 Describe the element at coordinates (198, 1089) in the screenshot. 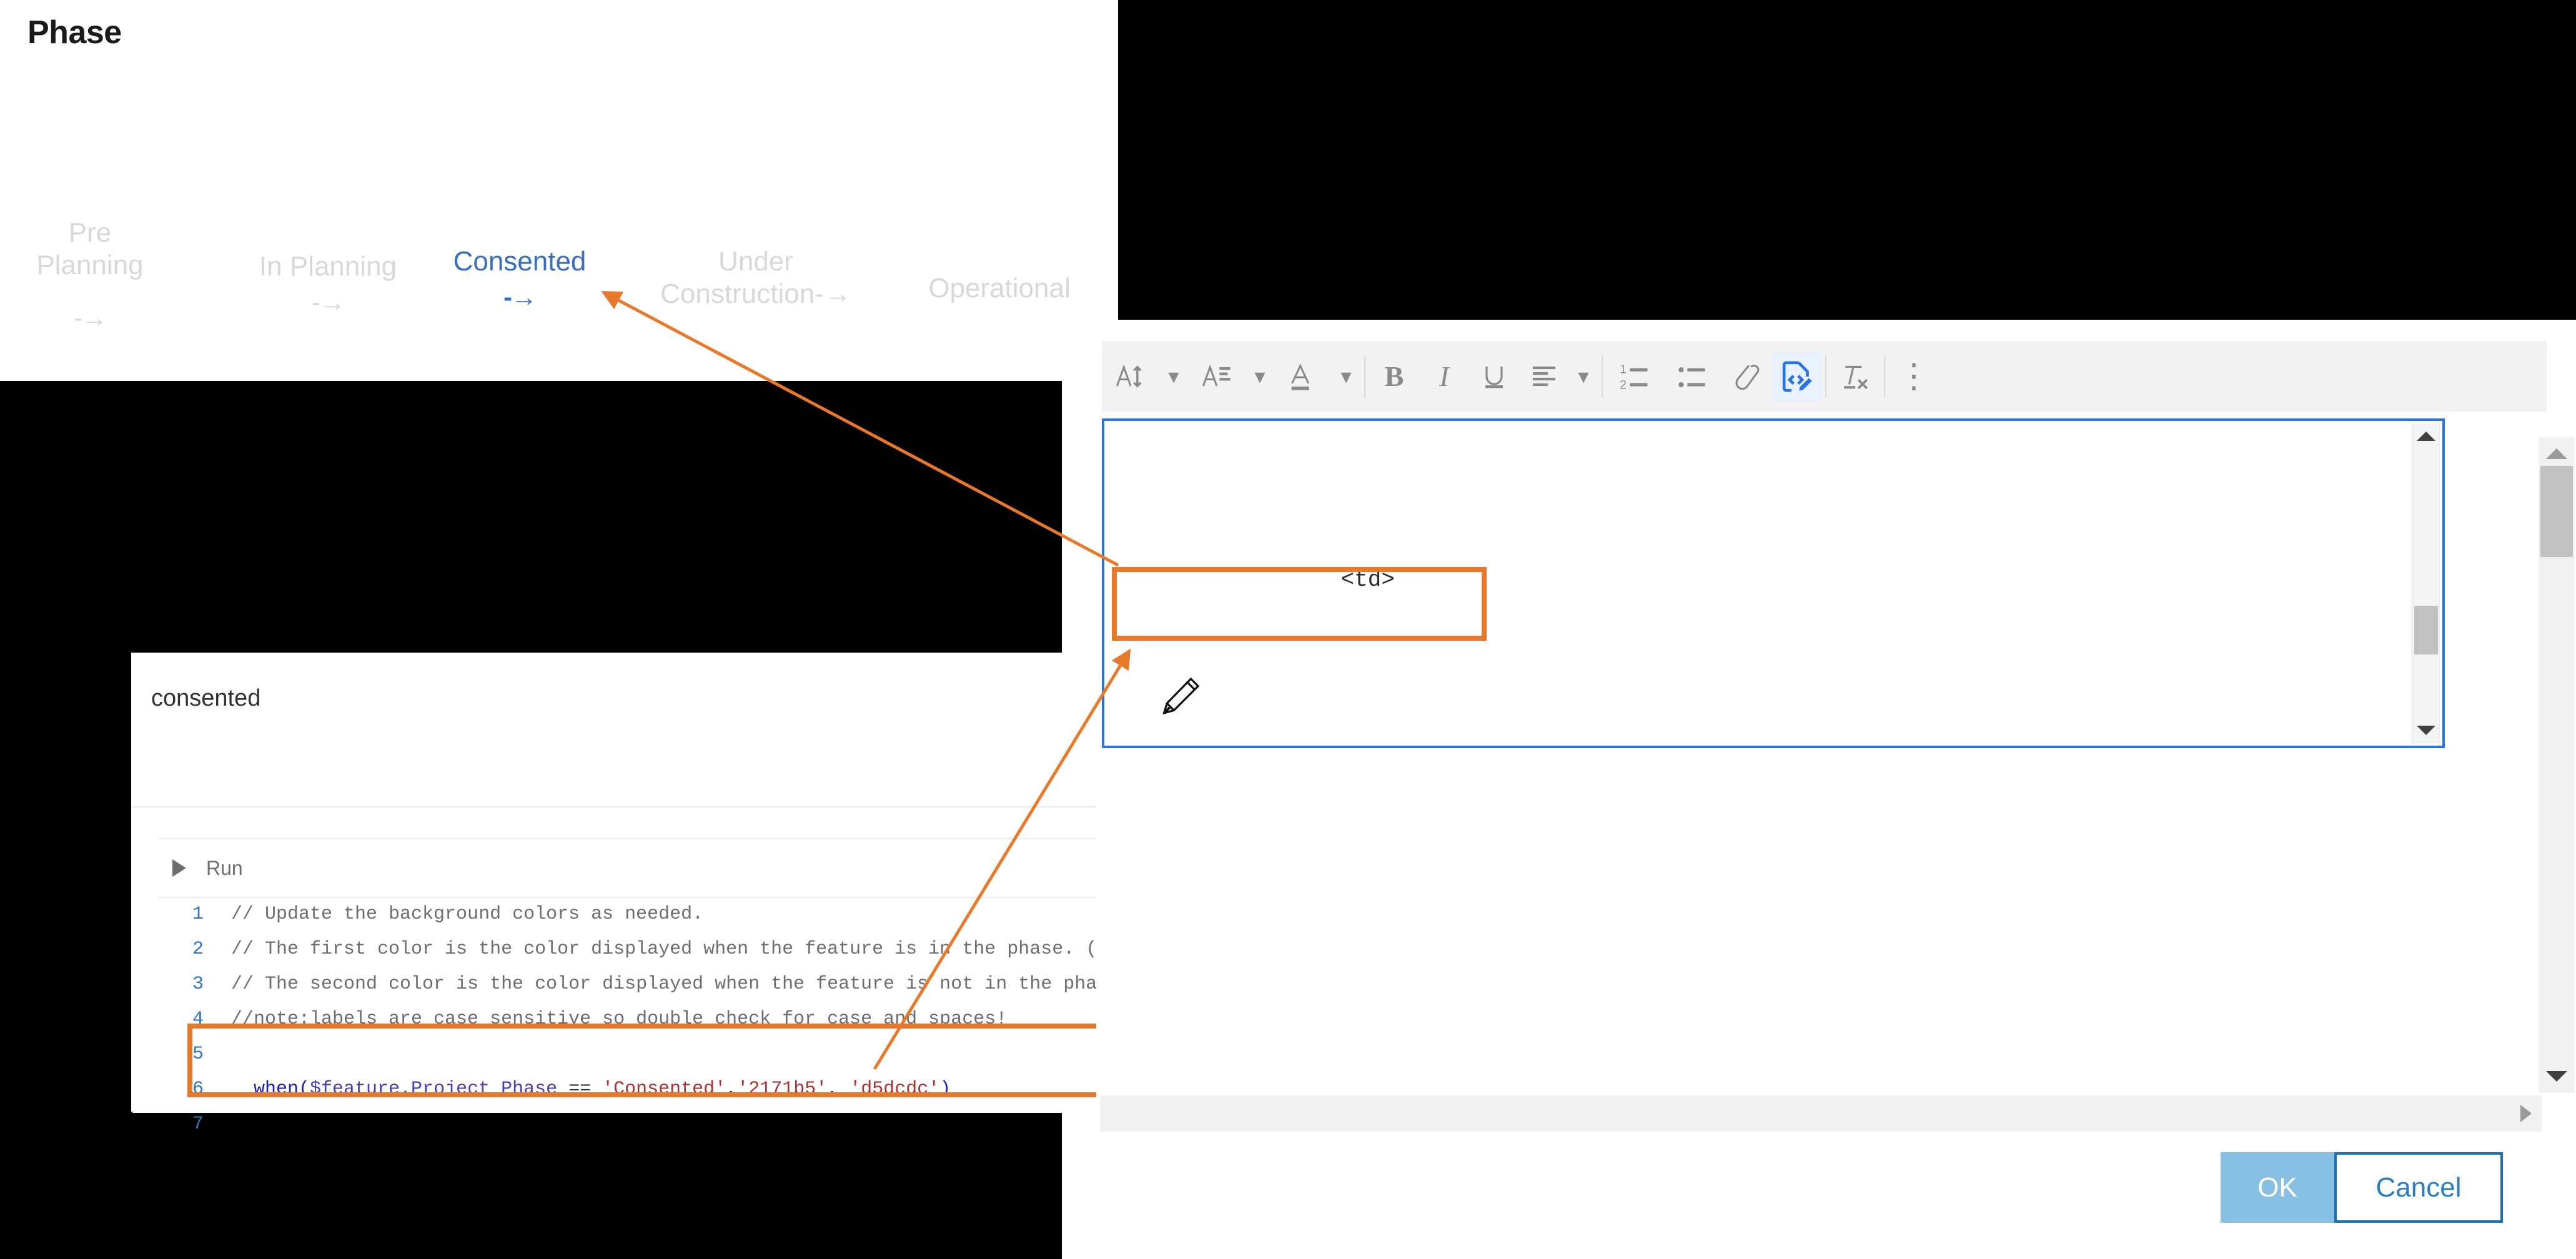

I see `line-number: 6` at that location.